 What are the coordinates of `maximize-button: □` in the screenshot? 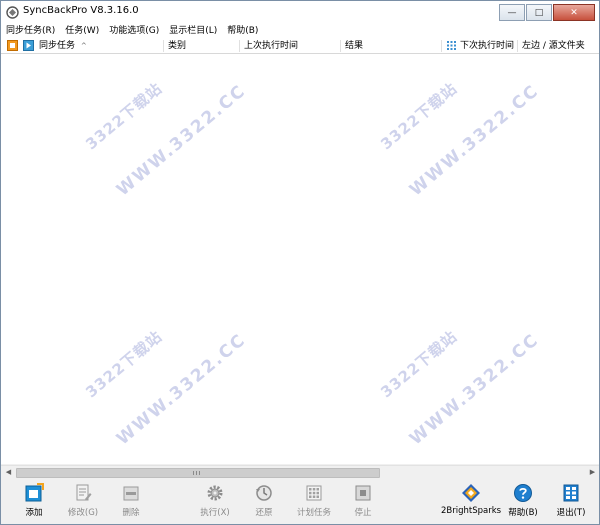 It's located at (539, 12).